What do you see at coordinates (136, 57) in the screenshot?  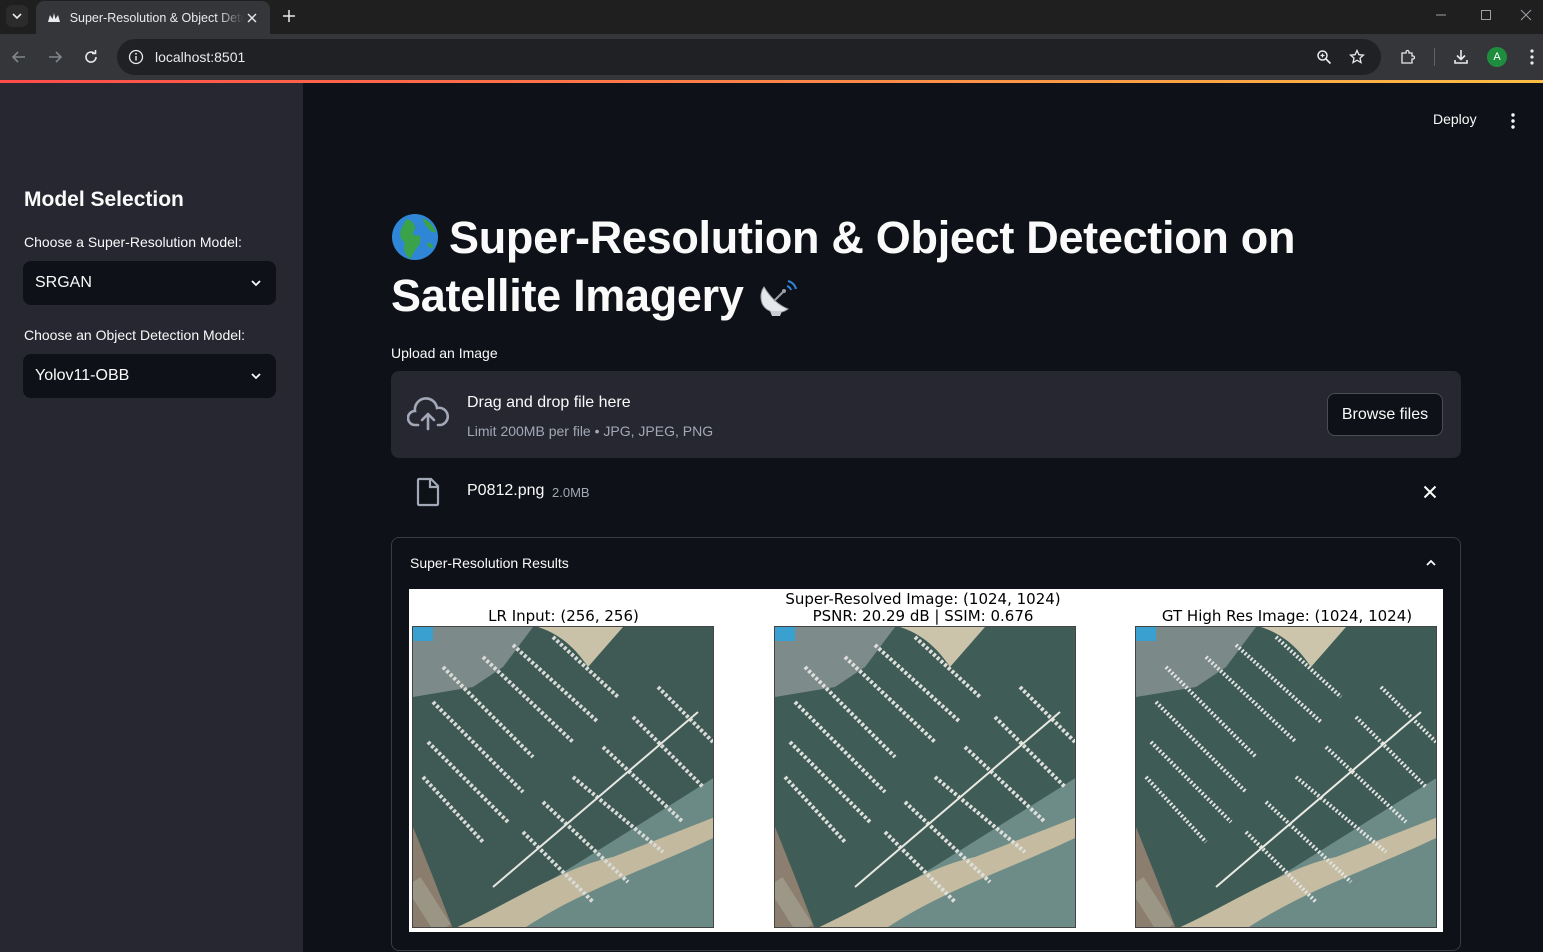 I see `site-info-icon` at bounding box center [136, 57].